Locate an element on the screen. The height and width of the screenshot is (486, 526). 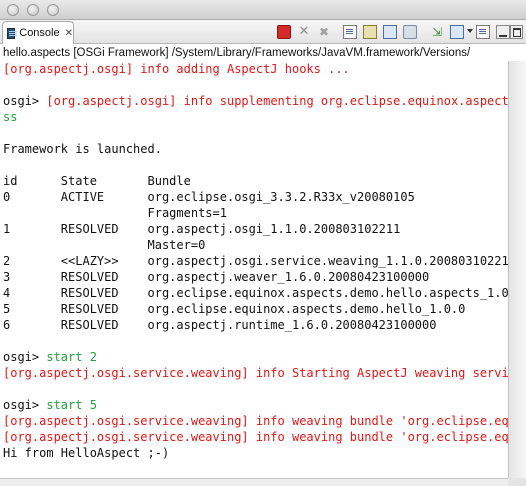
display-console-dropdown-icon is located at coordinates (470, 31).